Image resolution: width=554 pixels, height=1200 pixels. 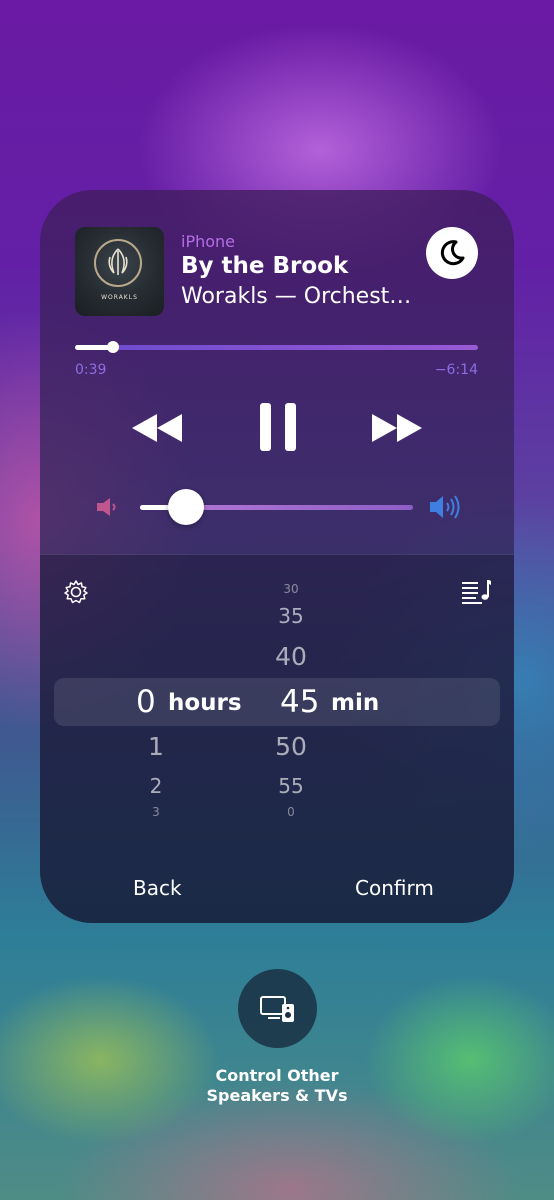 What do you see at coordinates (205, 703) in the screenshot?
I see `hours-unit-label: hours` at bounding box center [205, 703].